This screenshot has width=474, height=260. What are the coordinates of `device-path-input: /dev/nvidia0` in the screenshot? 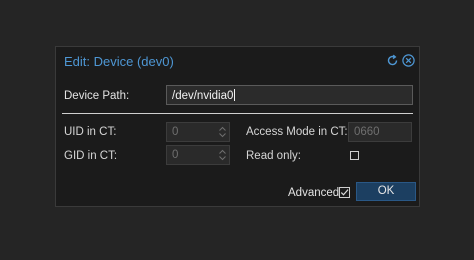 It's located at (289, 95).